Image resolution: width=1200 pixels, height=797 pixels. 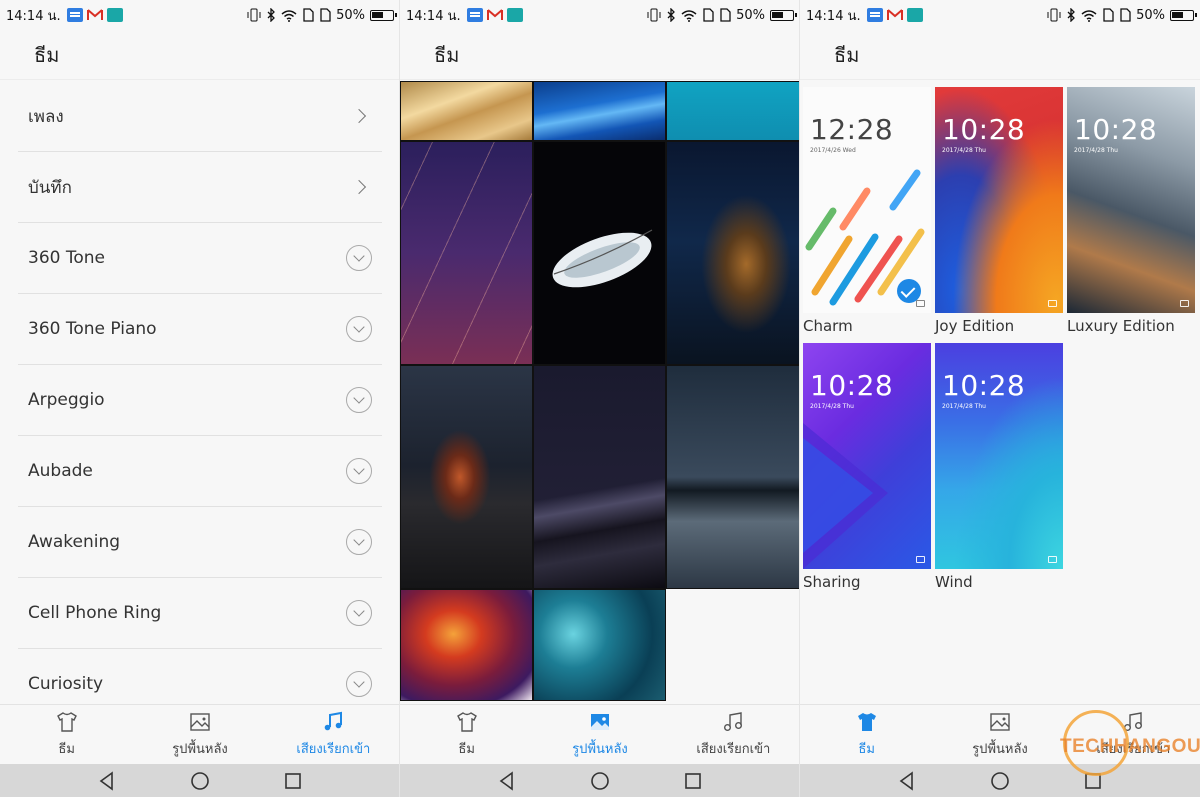 I want to click on theme-card-luxury-edition: 10:28 2017/4/28 Thu Luxury Edition, so click(x=1131, y=213).